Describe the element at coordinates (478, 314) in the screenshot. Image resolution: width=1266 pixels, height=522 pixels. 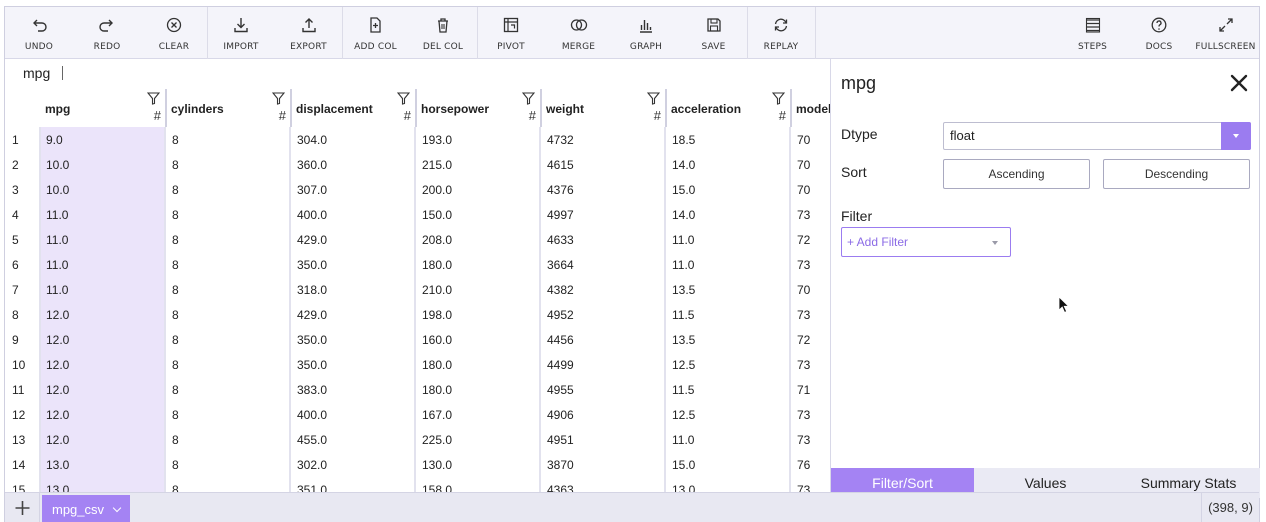
I see `table-cell: 198.0` at that location.